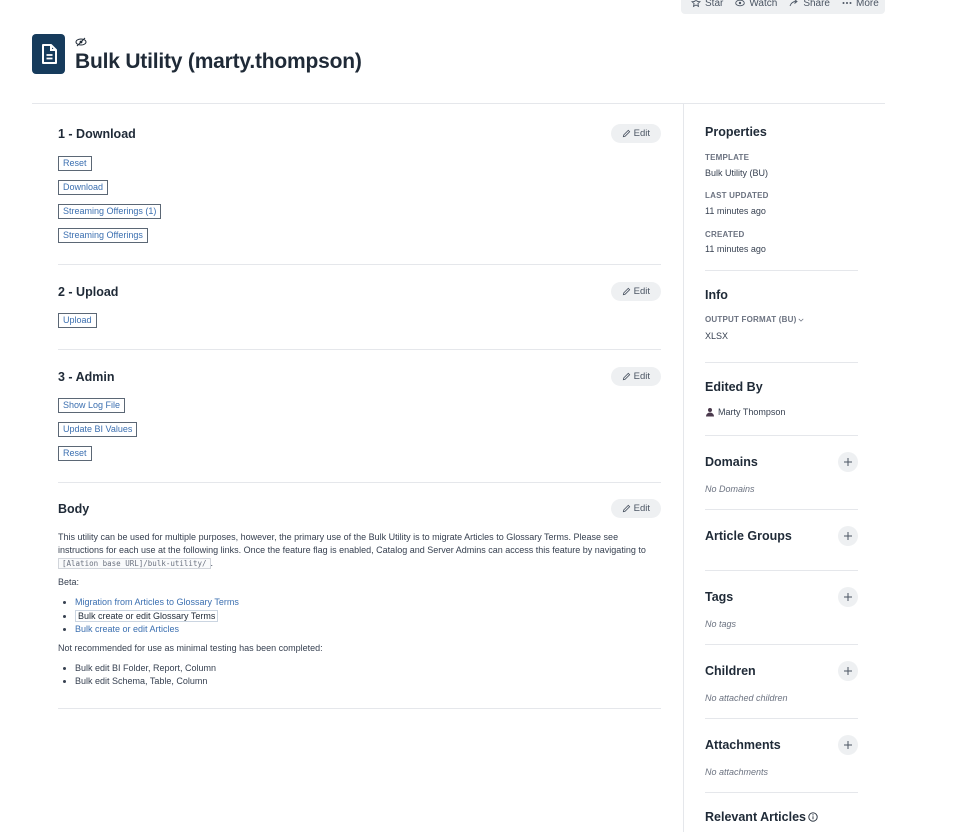  Describe the element at coordinates (725, 234) in the screenshot. I see `created-label: CREATED` at that location.